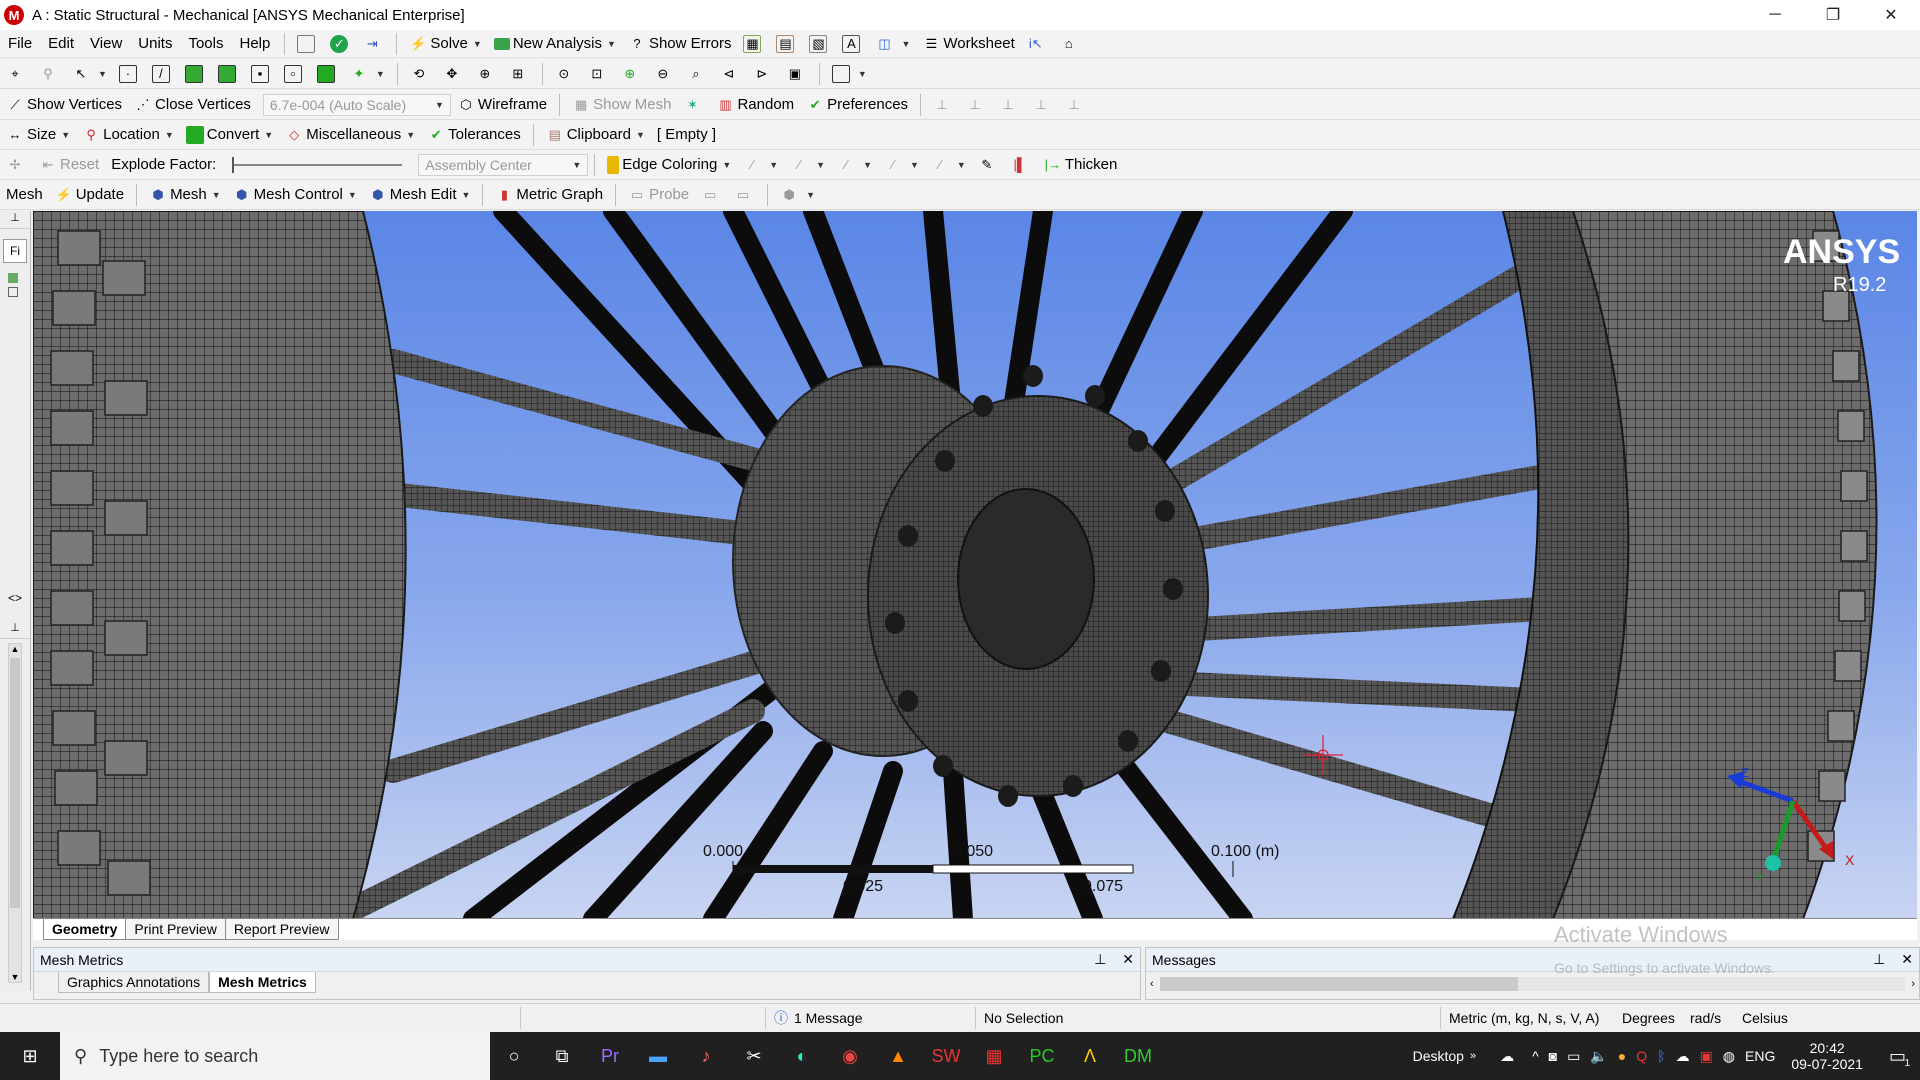 This screenshot has width=1920, height=1080. I want to click on close-button: ✕, so click(1891, 15).